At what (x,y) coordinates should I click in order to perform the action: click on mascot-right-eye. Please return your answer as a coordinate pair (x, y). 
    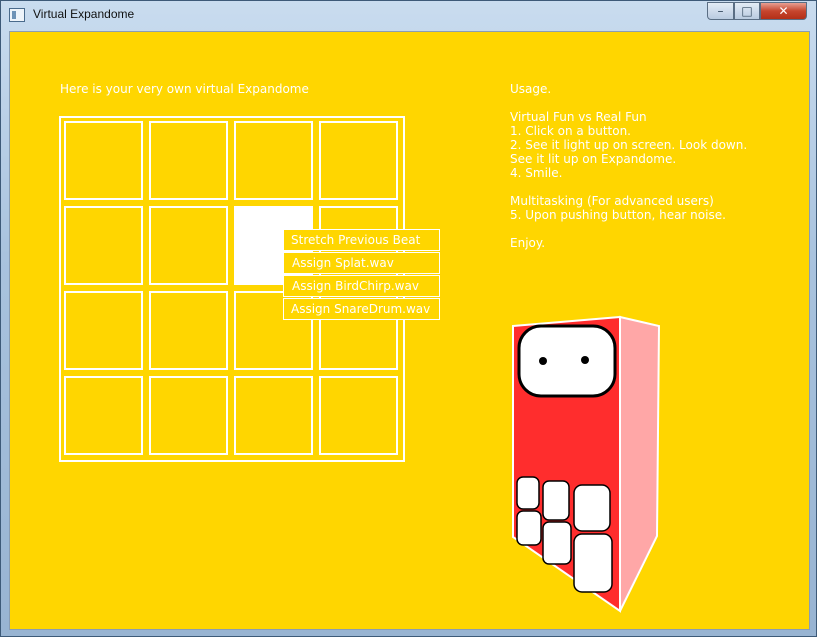
    Looking at the image, I should click on (585, 360).